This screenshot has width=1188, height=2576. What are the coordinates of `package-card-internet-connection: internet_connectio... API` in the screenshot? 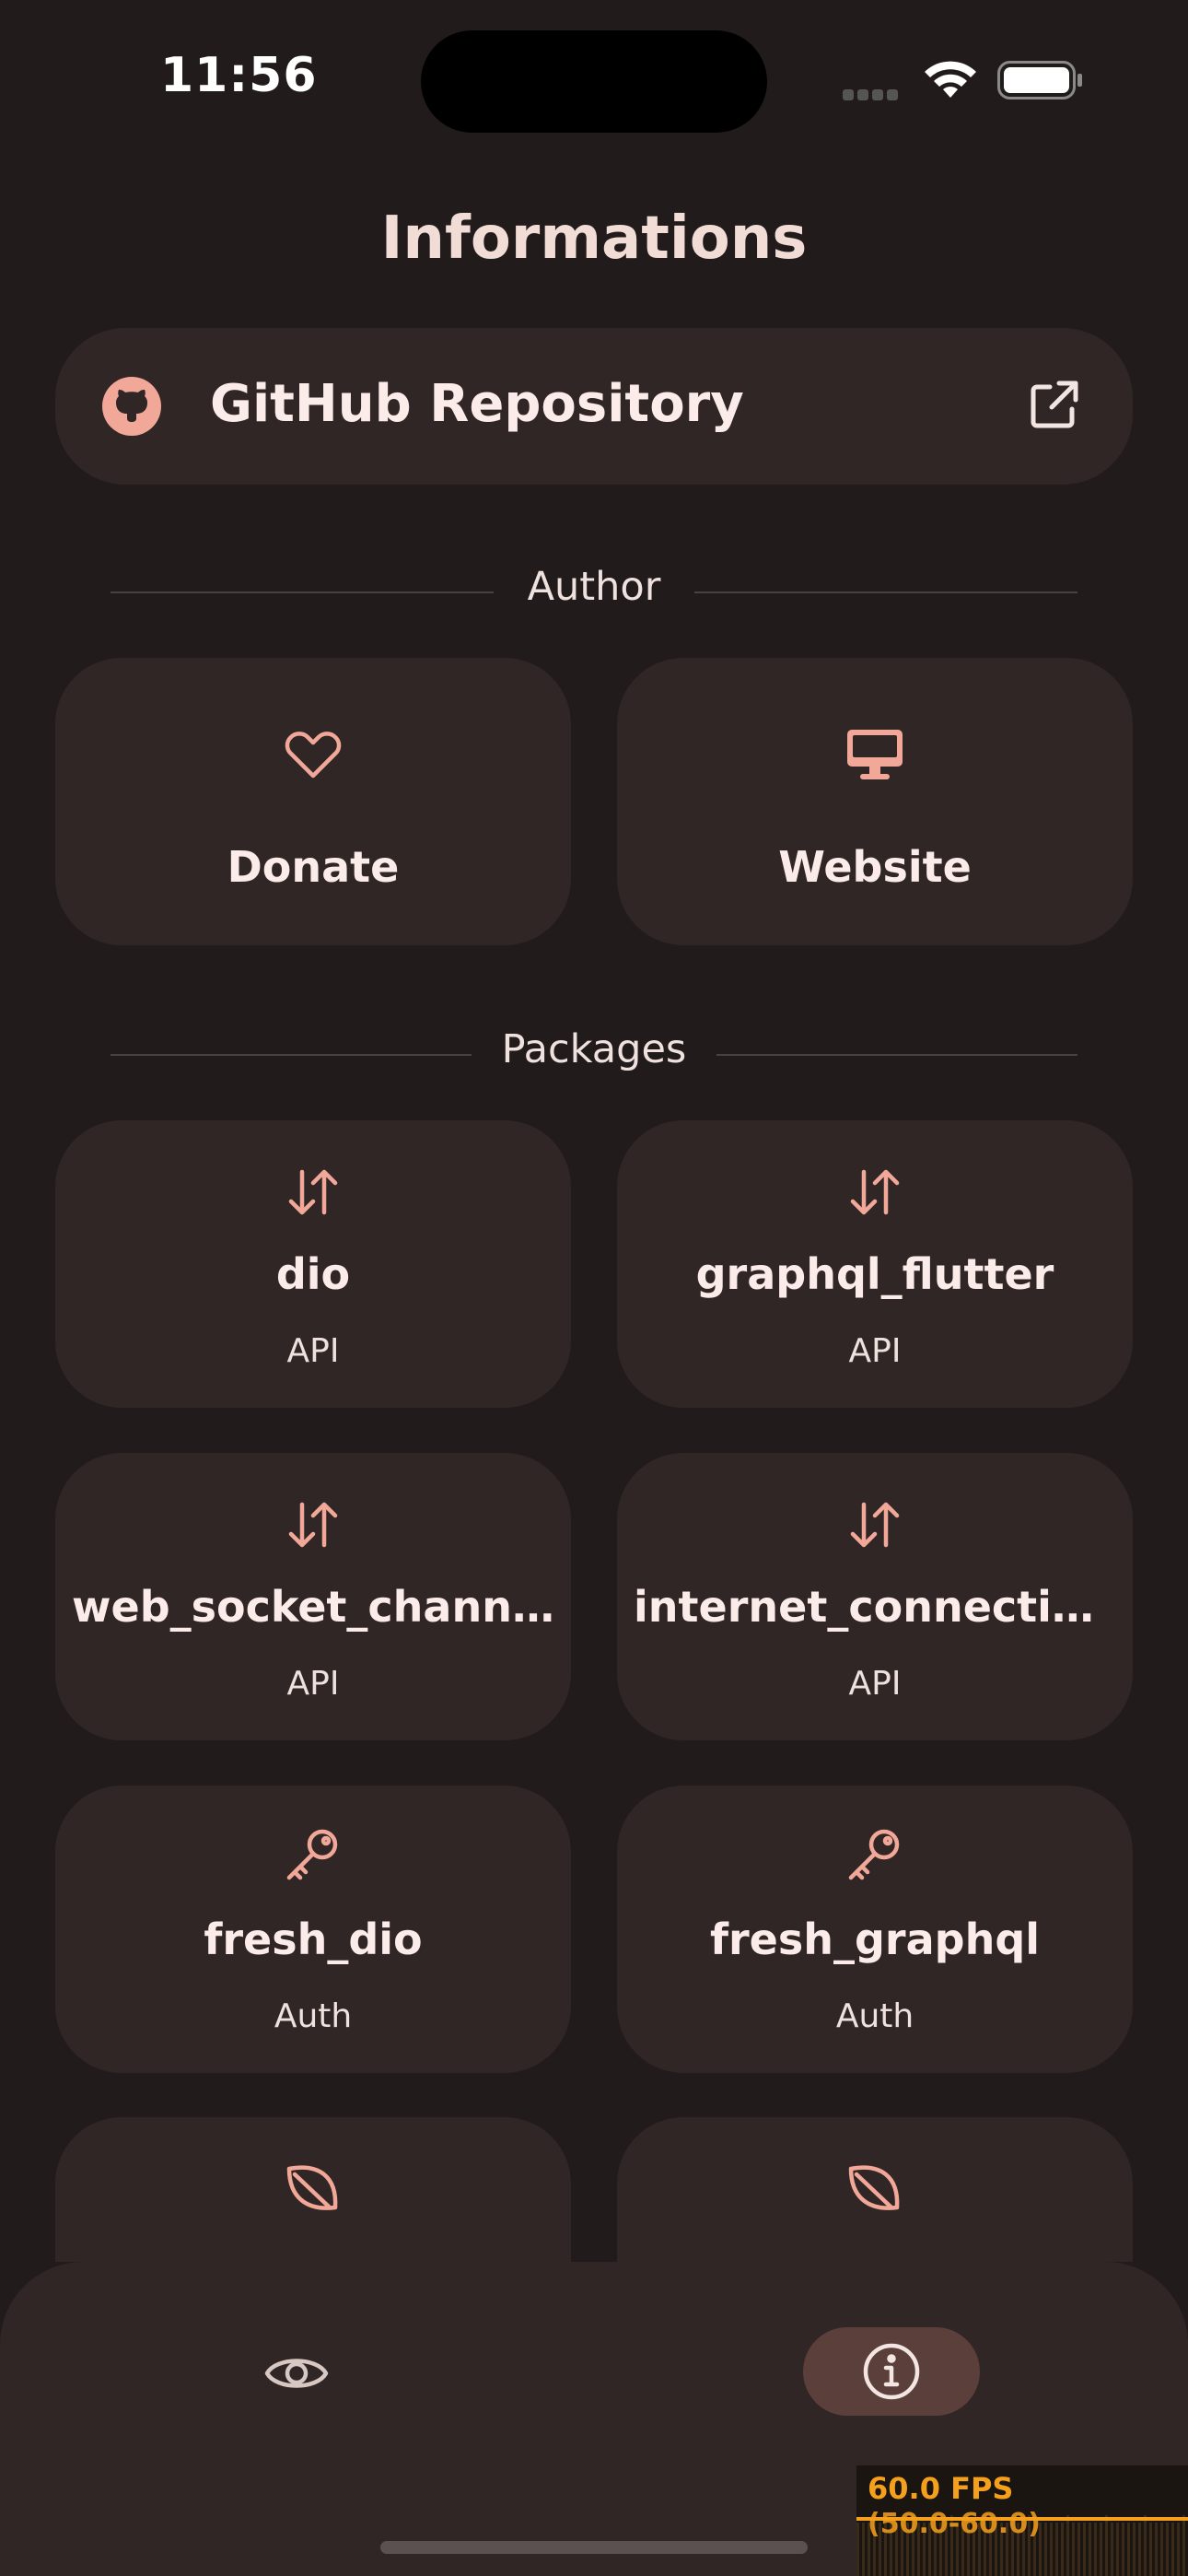 It's located at (875, 1596).